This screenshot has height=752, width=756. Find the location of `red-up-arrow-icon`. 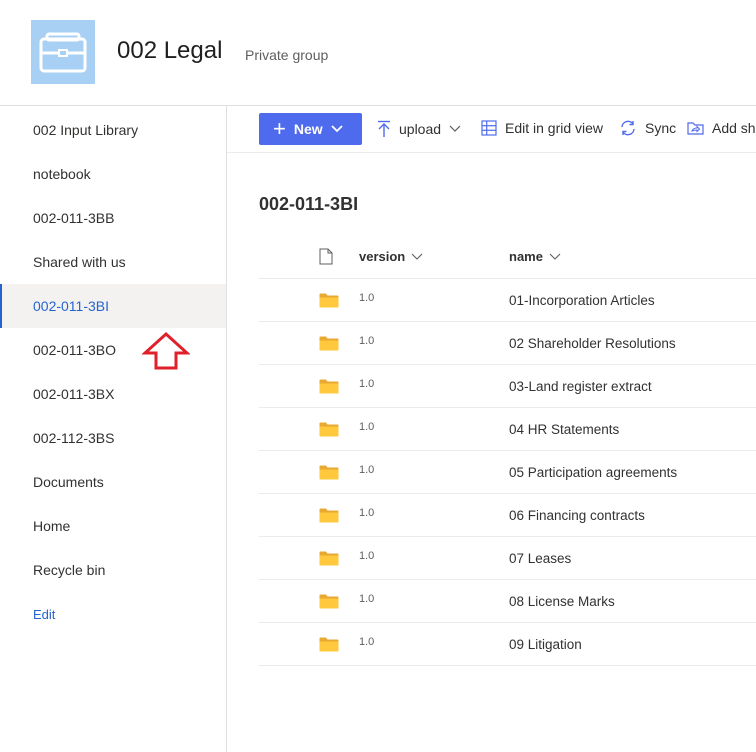

red-up-arrow-icon is located at coordinates (166, 350).